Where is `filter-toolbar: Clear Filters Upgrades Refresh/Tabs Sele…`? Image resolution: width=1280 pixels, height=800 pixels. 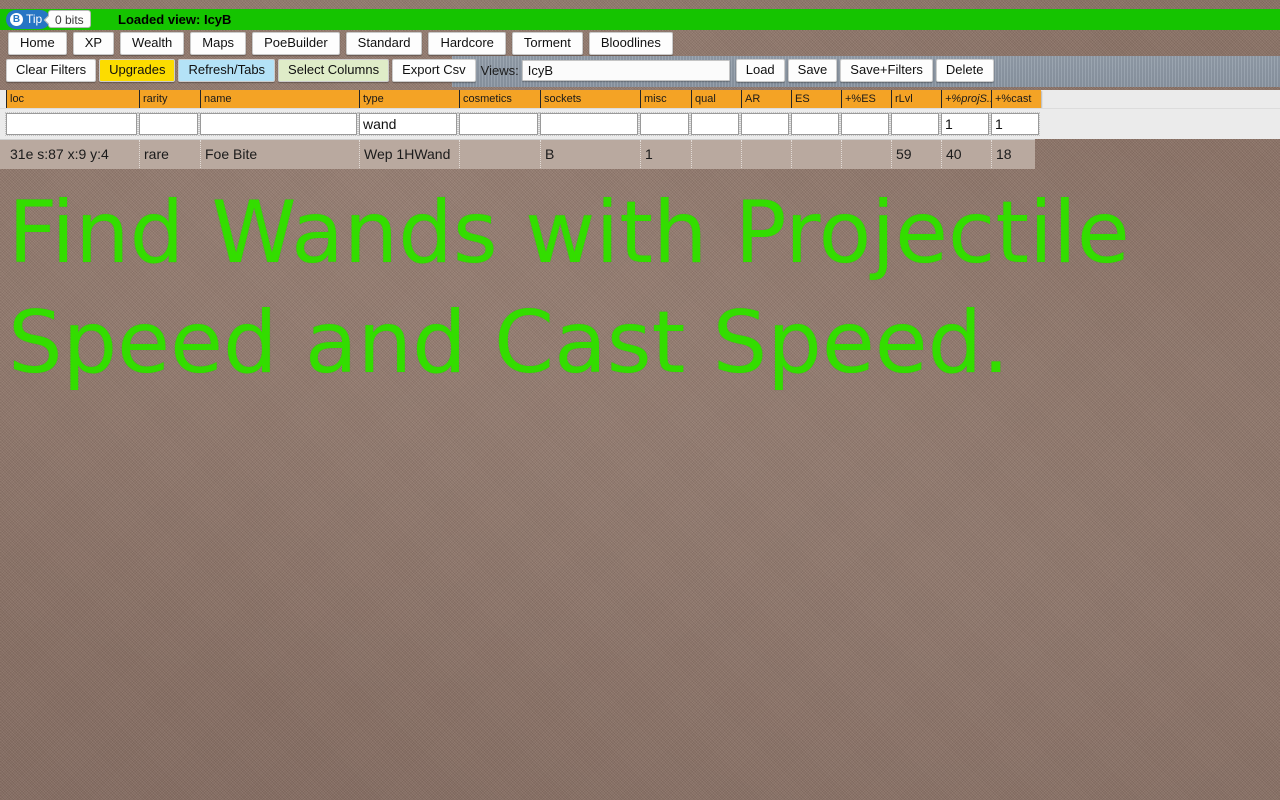
filter-toolbar: Clear Filters Upgrades Refresh/Tabs Sele… is located at coordinates (501, 70).